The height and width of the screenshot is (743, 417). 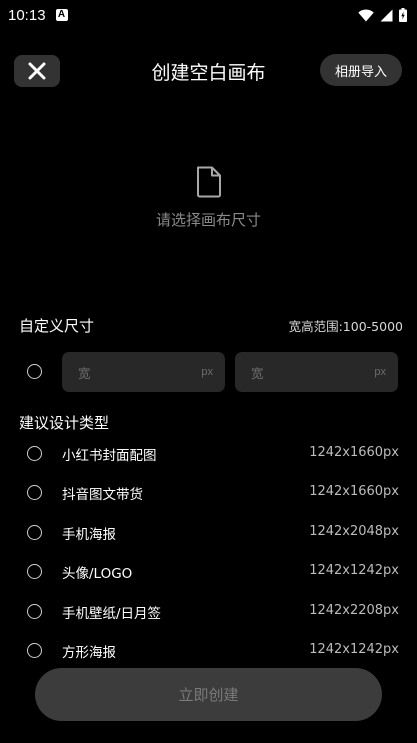 I want to click on status-time: 10:13, so click(x=27, y=15).